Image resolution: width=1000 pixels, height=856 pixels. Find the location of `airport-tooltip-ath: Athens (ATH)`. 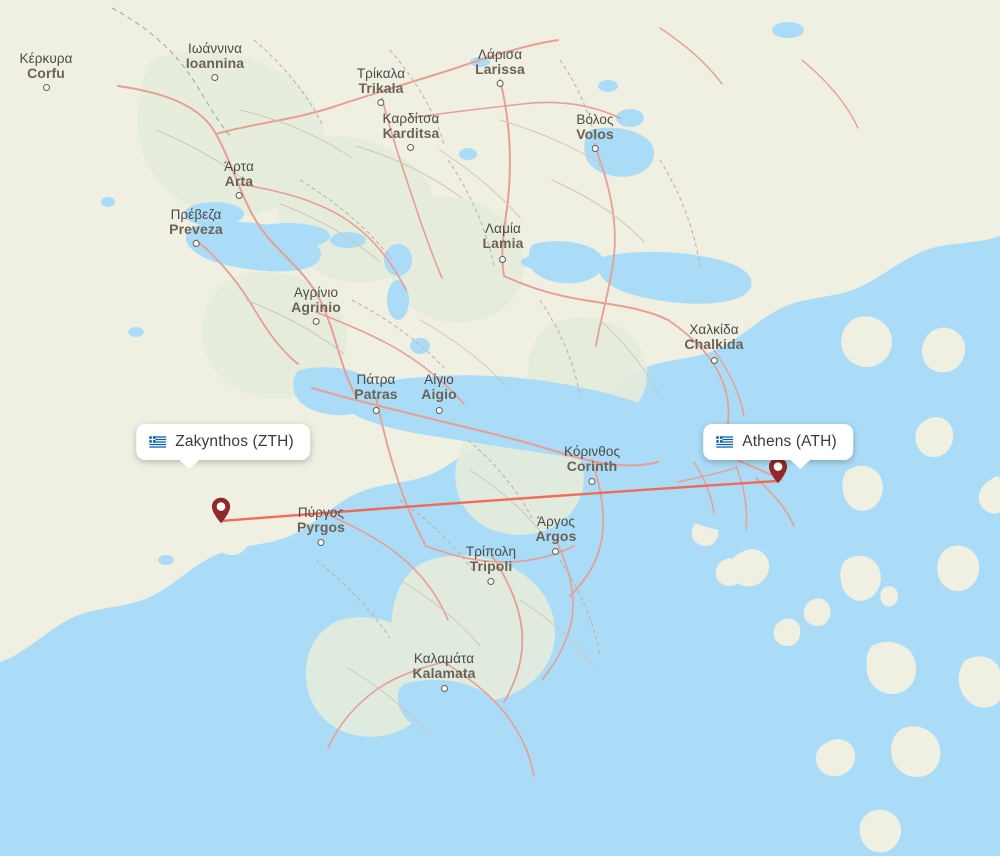

airport-tooltip-ath: Athens (ATH) is located at coordinates (778, 446).